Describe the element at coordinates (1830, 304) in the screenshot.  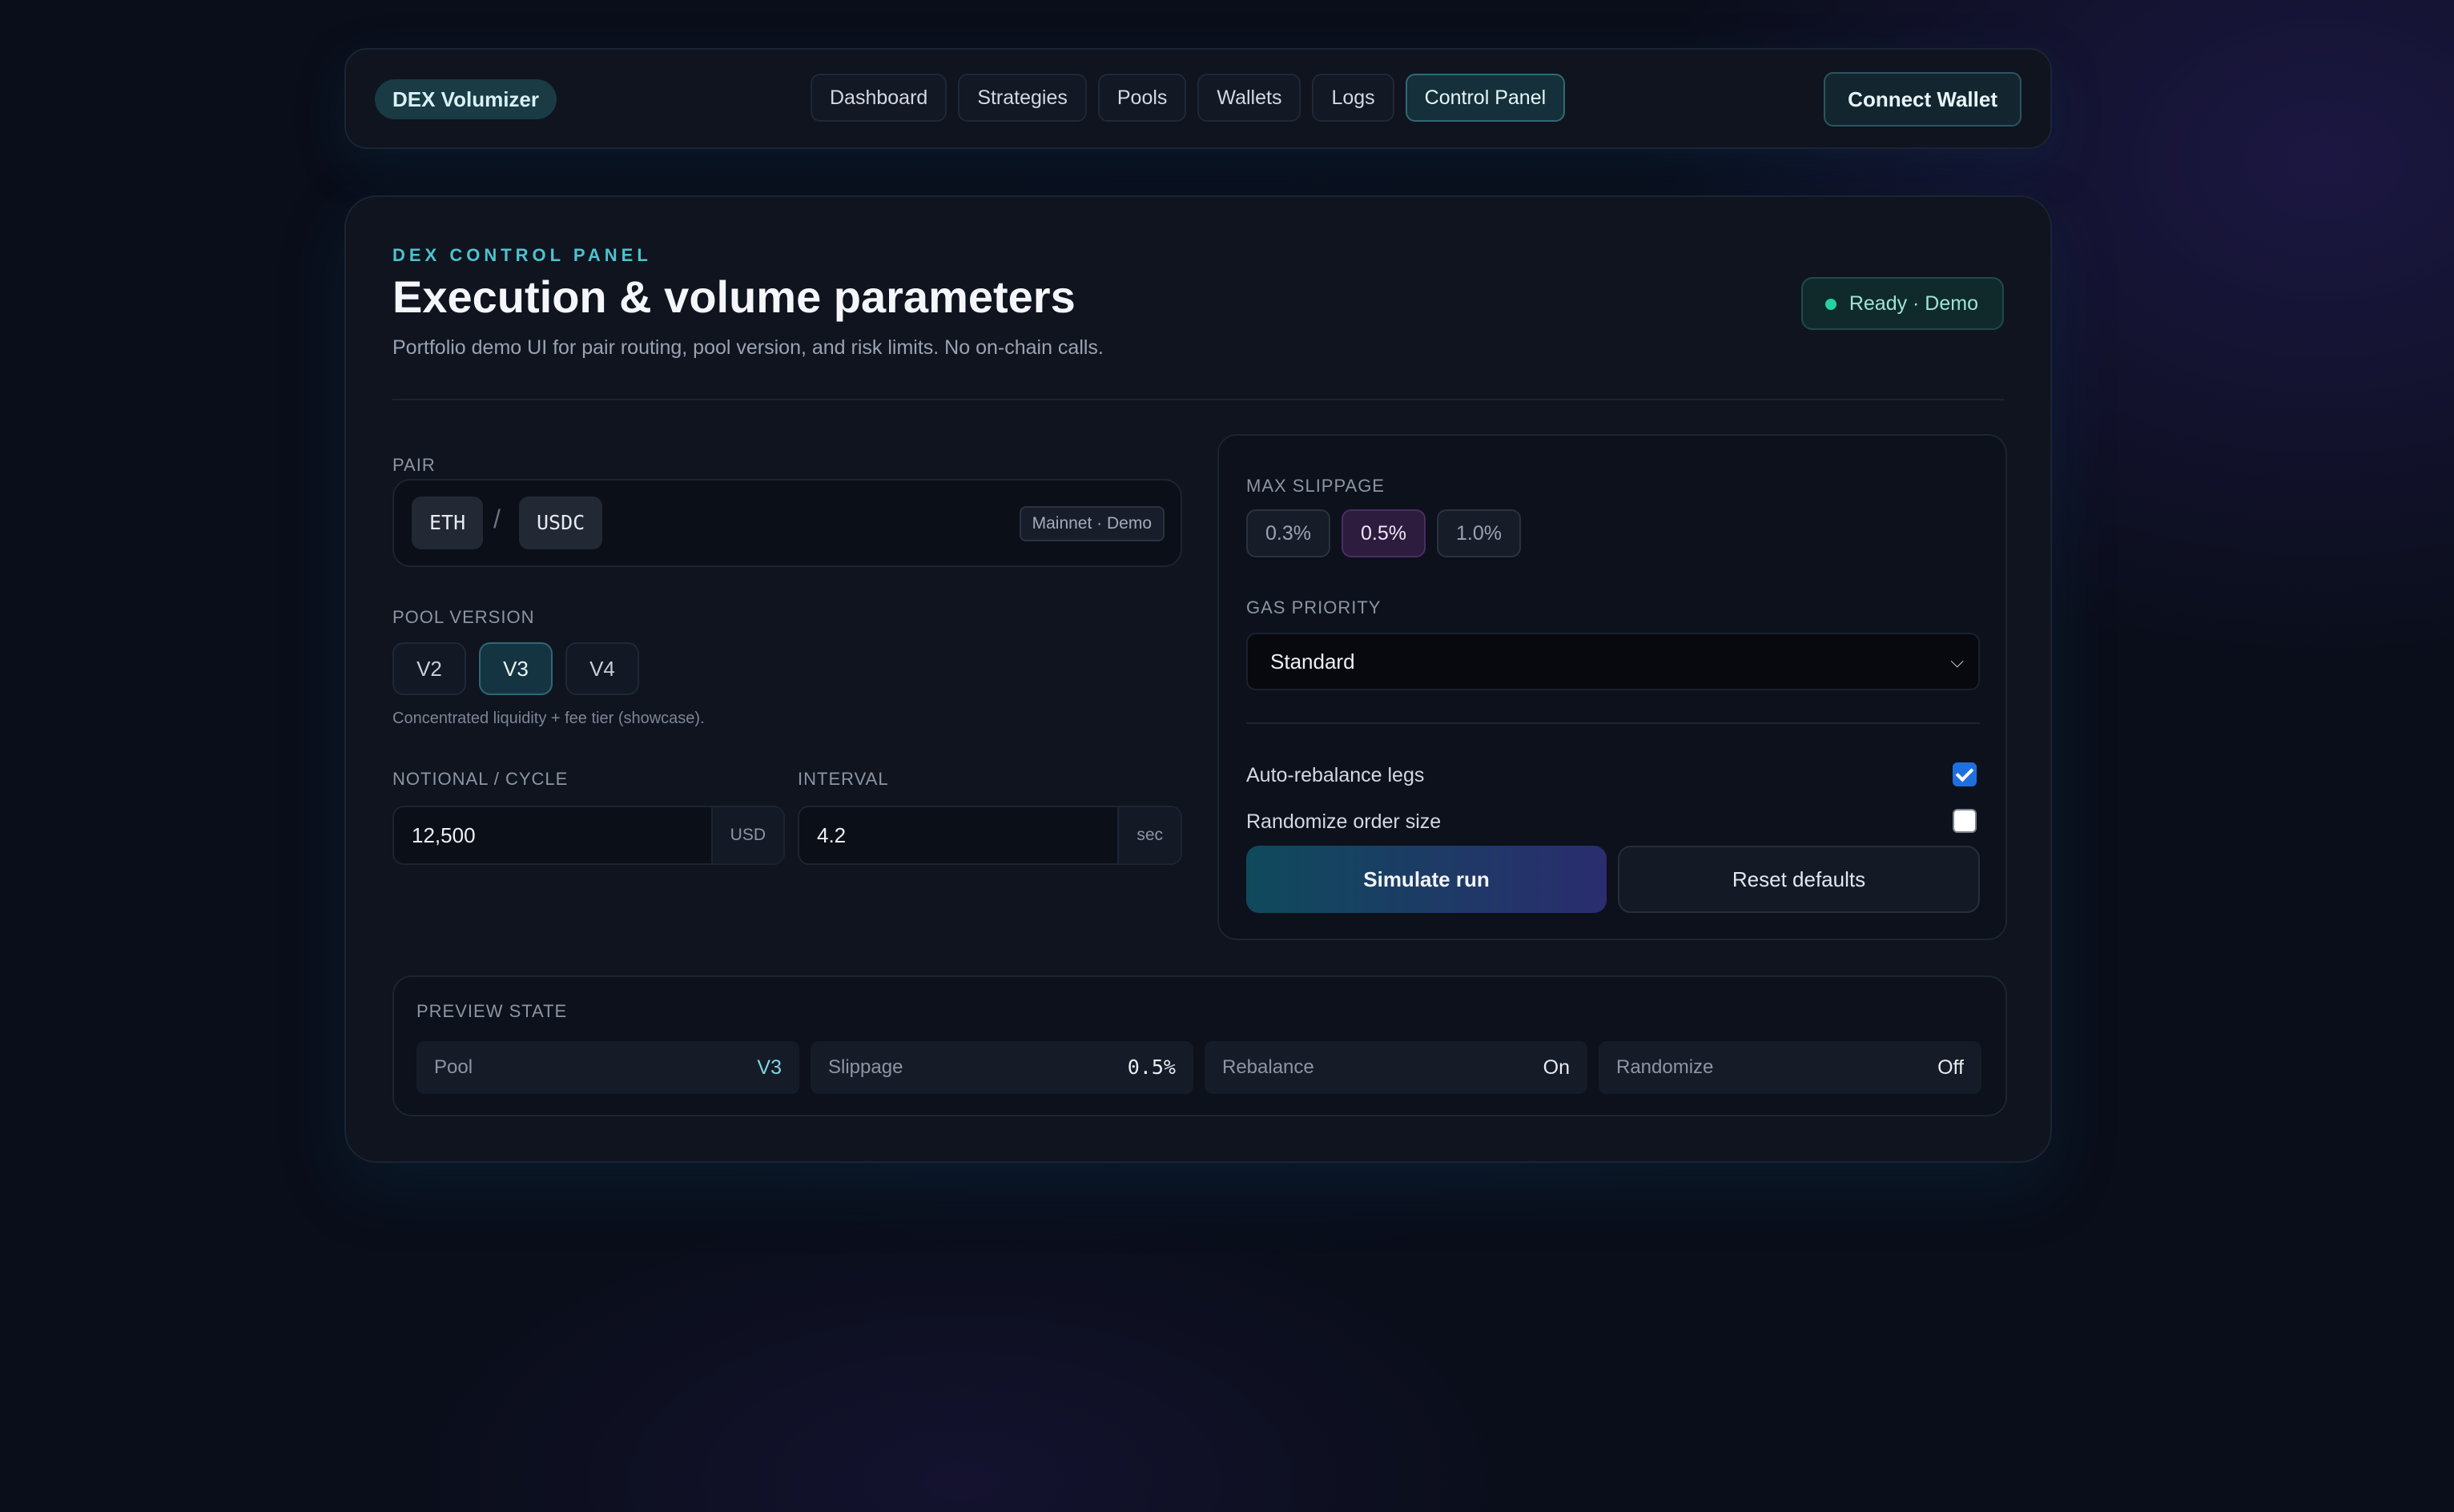
I see `status-dot-icon` at that location.